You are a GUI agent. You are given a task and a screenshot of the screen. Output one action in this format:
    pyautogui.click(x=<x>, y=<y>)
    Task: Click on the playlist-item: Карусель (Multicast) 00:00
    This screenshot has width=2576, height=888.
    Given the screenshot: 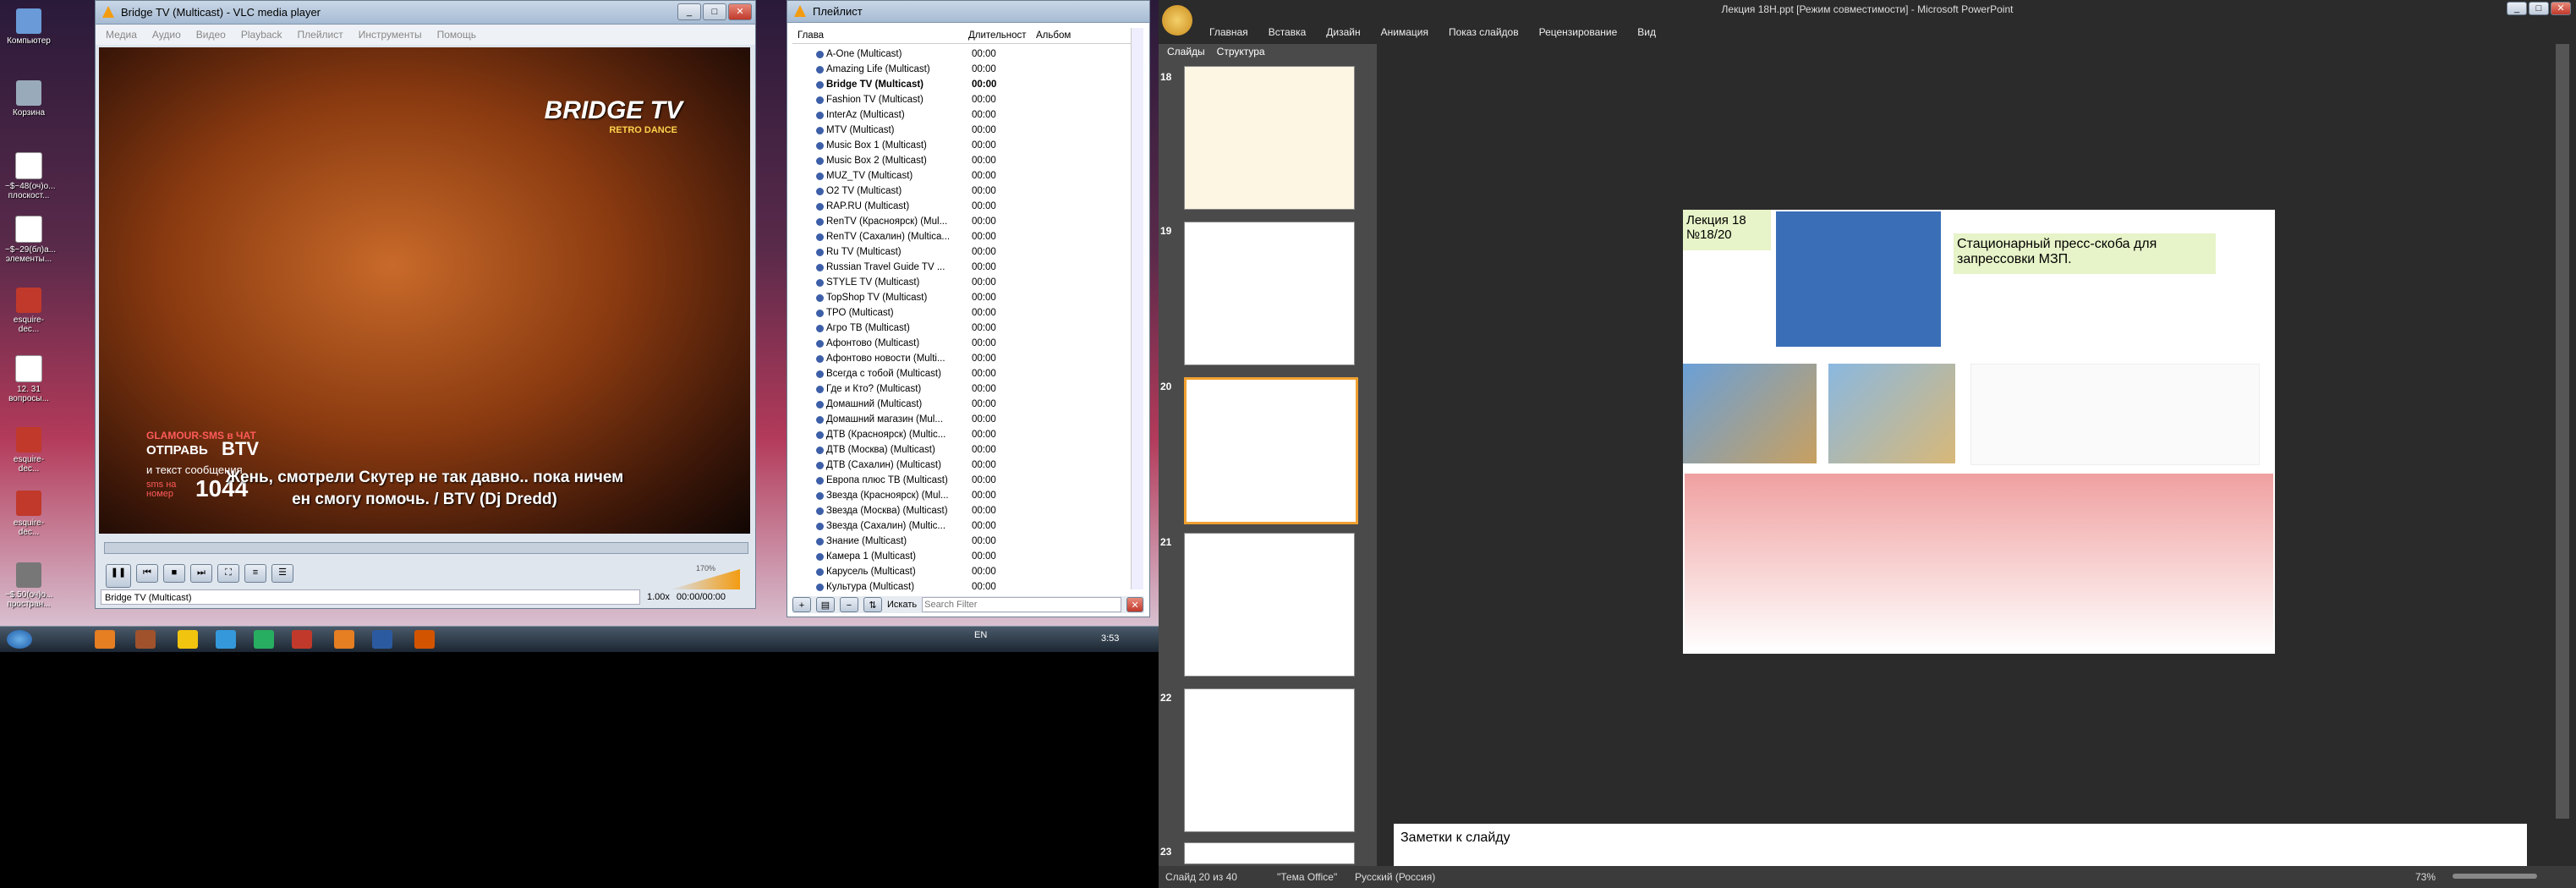 What is the action you would take?
    pyautogui.click(x=953, y=571)
    